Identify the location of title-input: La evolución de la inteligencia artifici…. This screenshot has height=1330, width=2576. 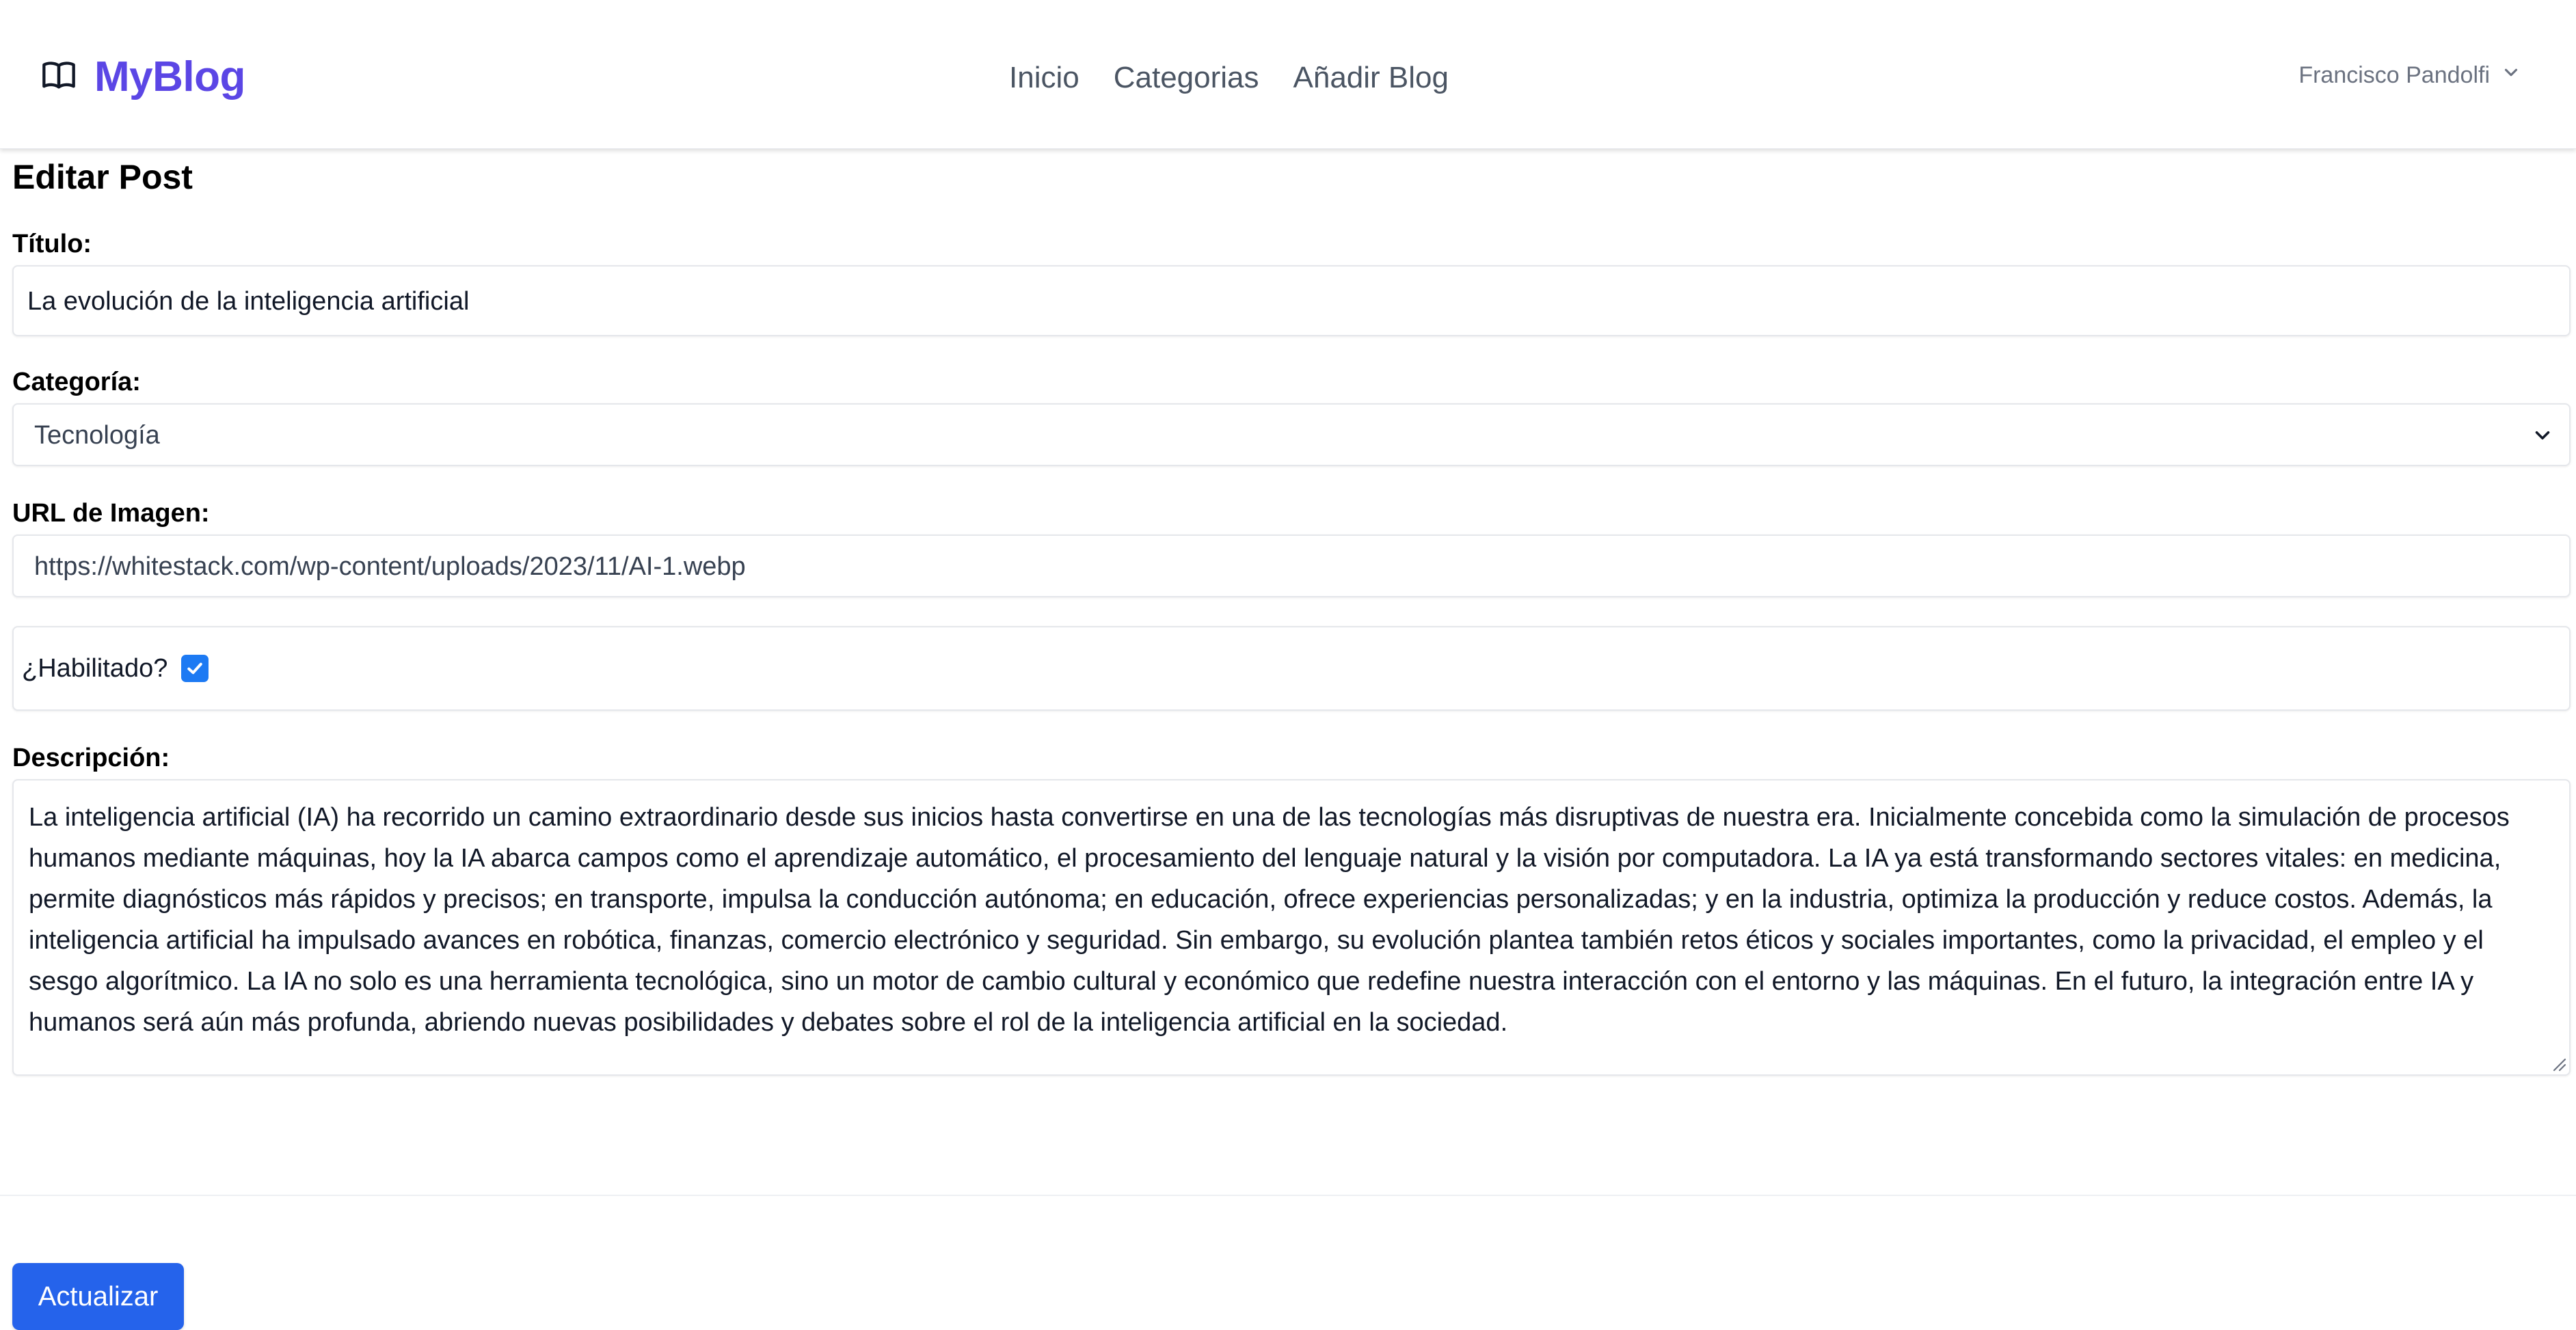
(1291, 300).